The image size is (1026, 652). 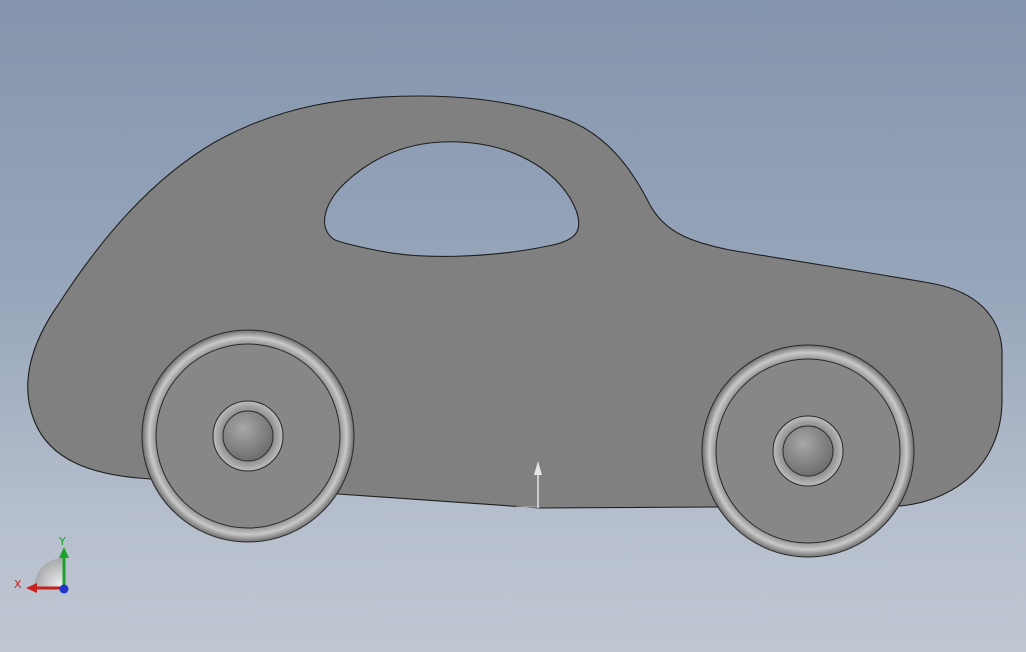 What do you see at coordinates (18, 584) in the screenshot?
I see `x-axis-label: X` at bounding box center [18, 584].